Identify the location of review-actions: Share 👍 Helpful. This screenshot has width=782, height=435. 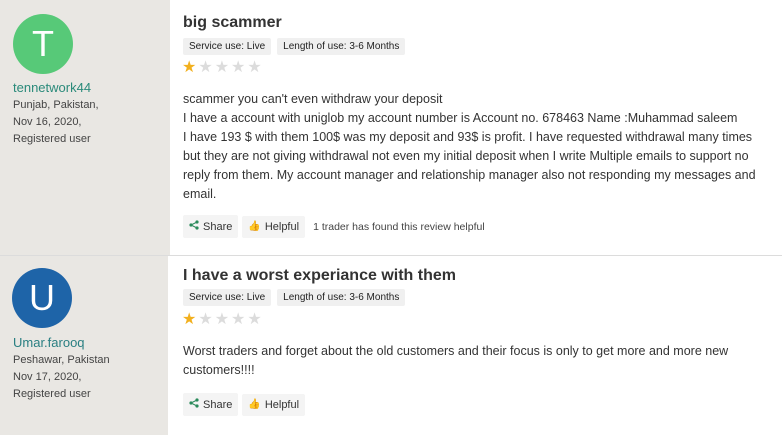
(244, 404).